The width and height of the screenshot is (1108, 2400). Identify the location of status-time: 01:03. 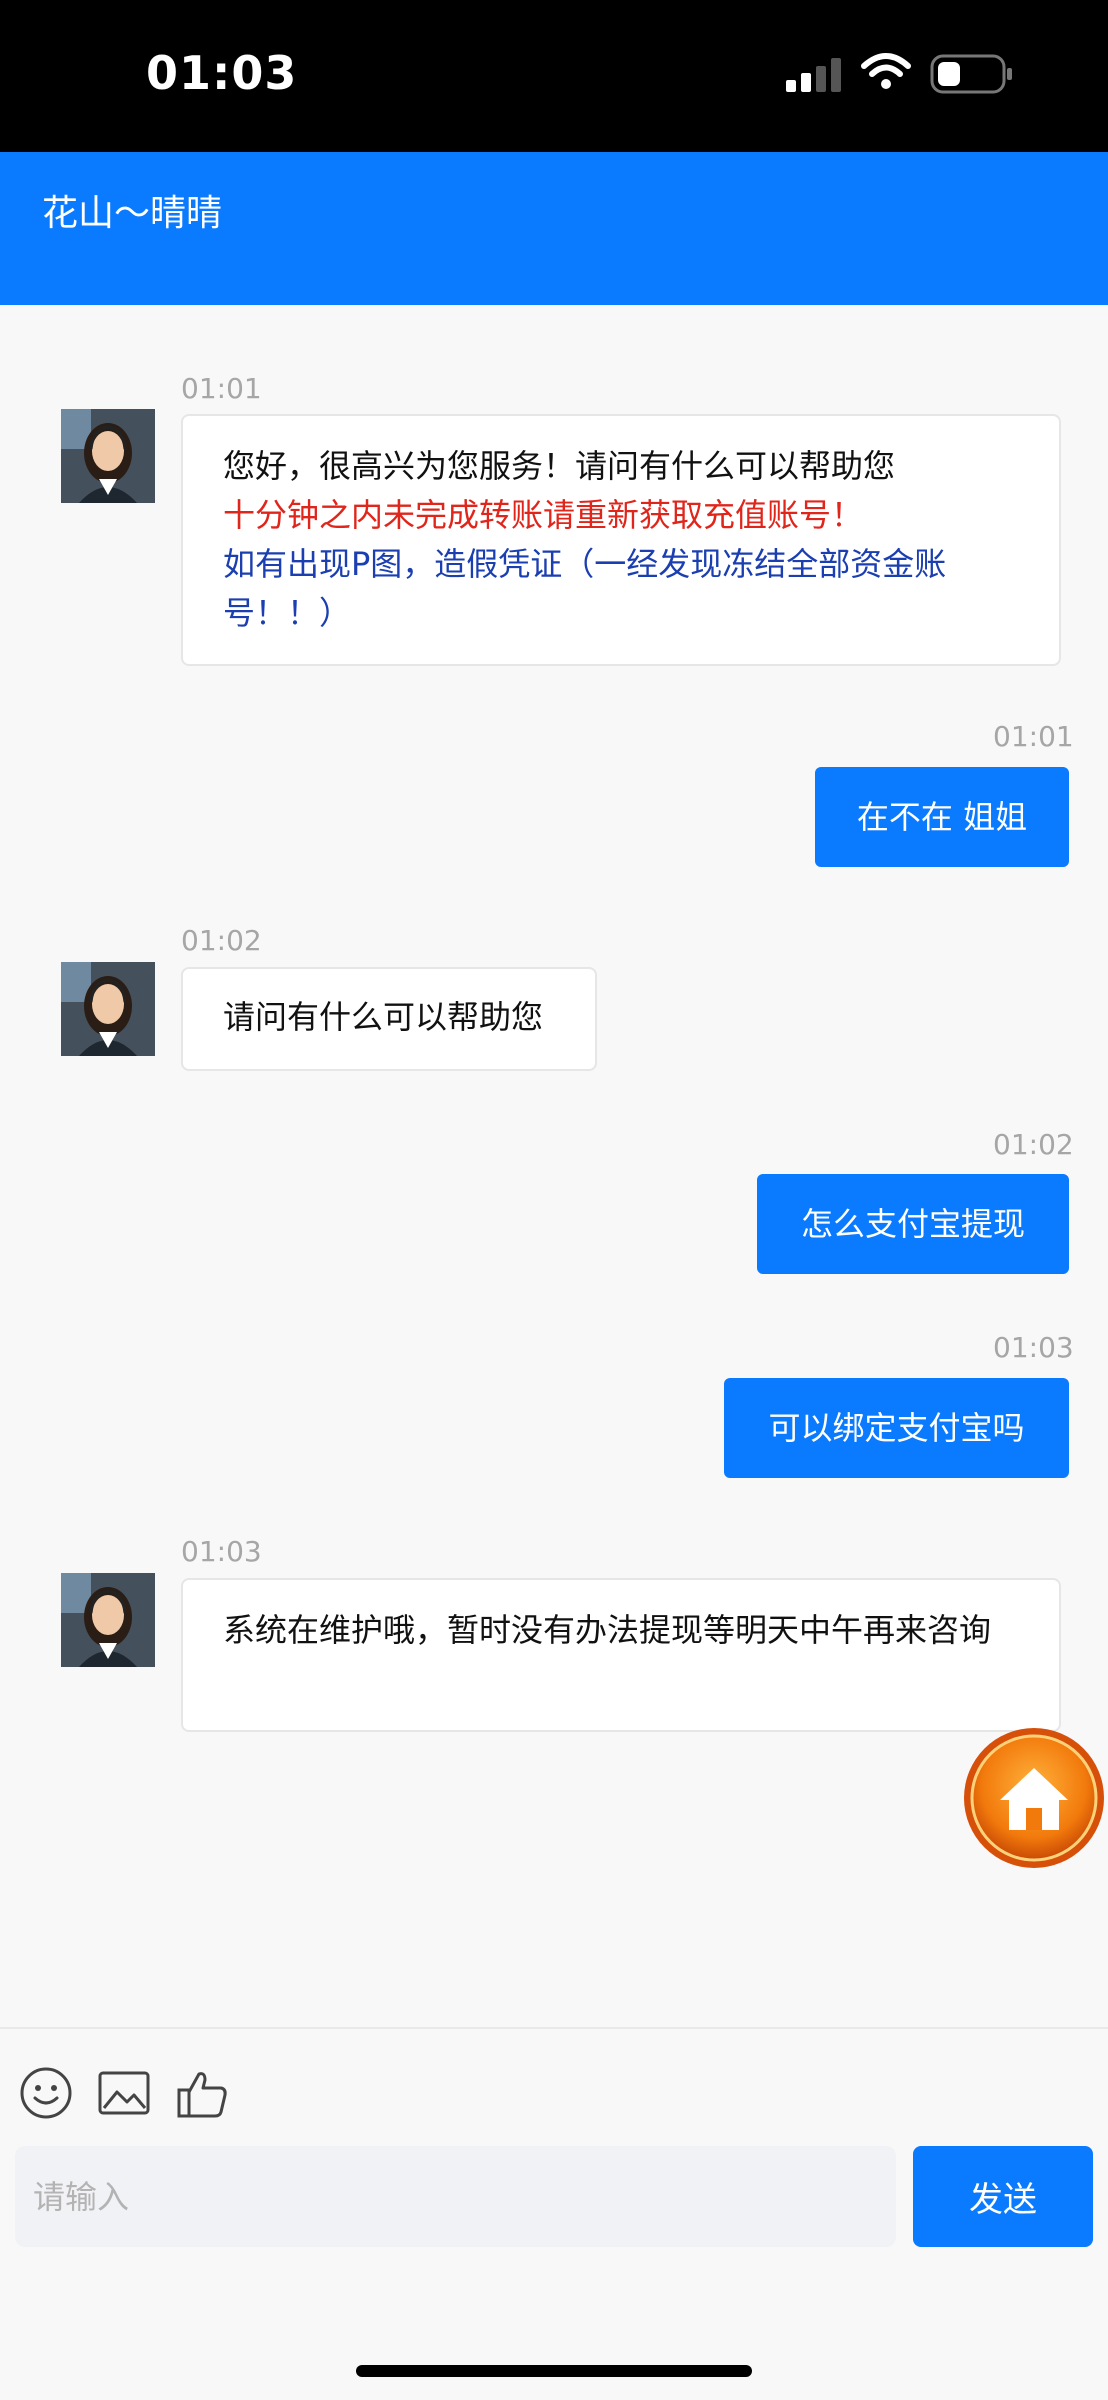
(222, 73).